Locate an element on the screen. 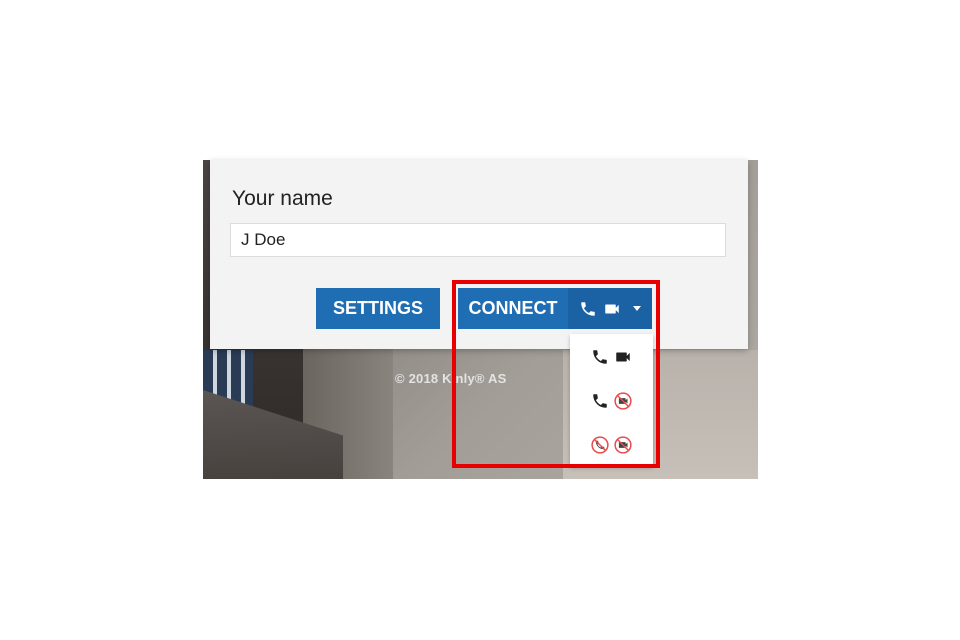 The image size is (960, 640). settings-button: SETTINGS is located at coordinates (378, 308).